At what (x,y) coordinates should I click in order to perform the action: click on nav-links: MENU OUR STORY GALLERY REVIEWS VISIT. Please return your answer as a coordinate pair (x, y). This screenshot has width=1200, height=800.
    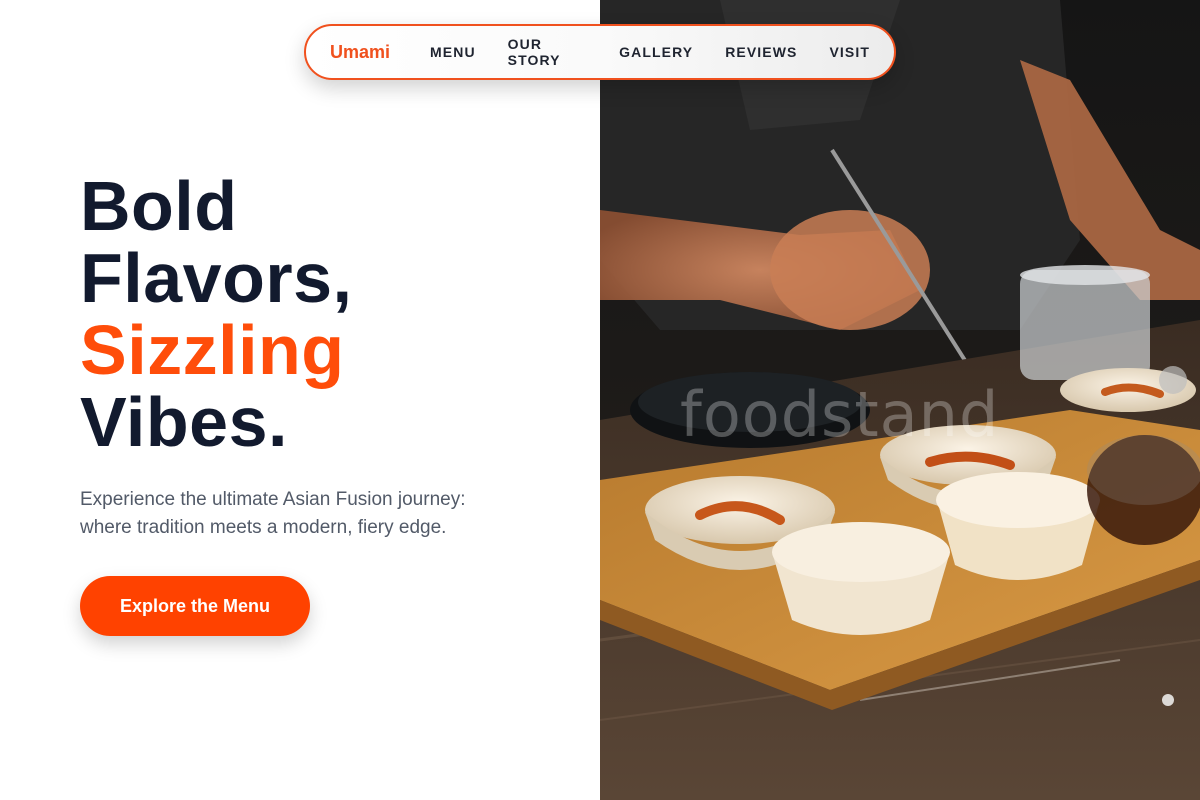
    Looking at the image, I should click on (650, 52).